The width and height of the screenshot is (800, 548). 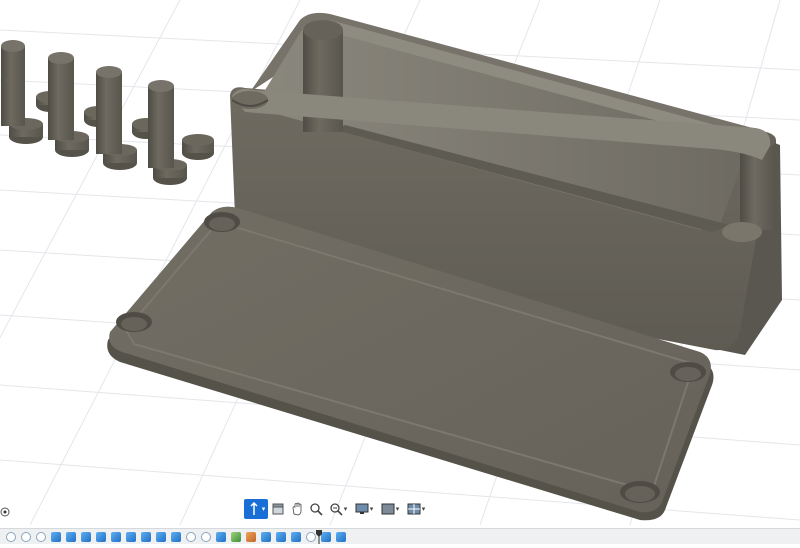 I want to click on timeline-marker-icon, so click(x=319, y=536).